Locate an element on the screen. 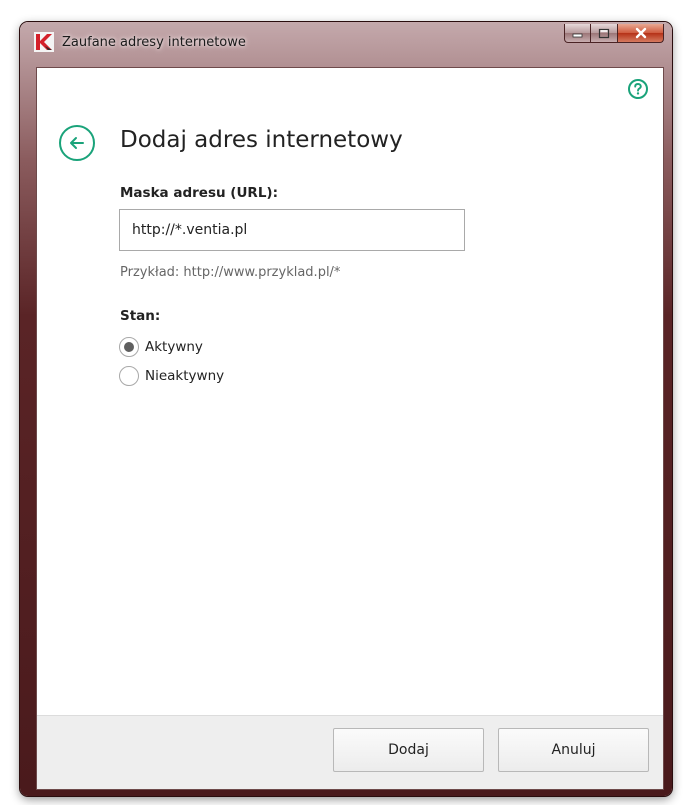  back-button is located at coordinates (77, 143).